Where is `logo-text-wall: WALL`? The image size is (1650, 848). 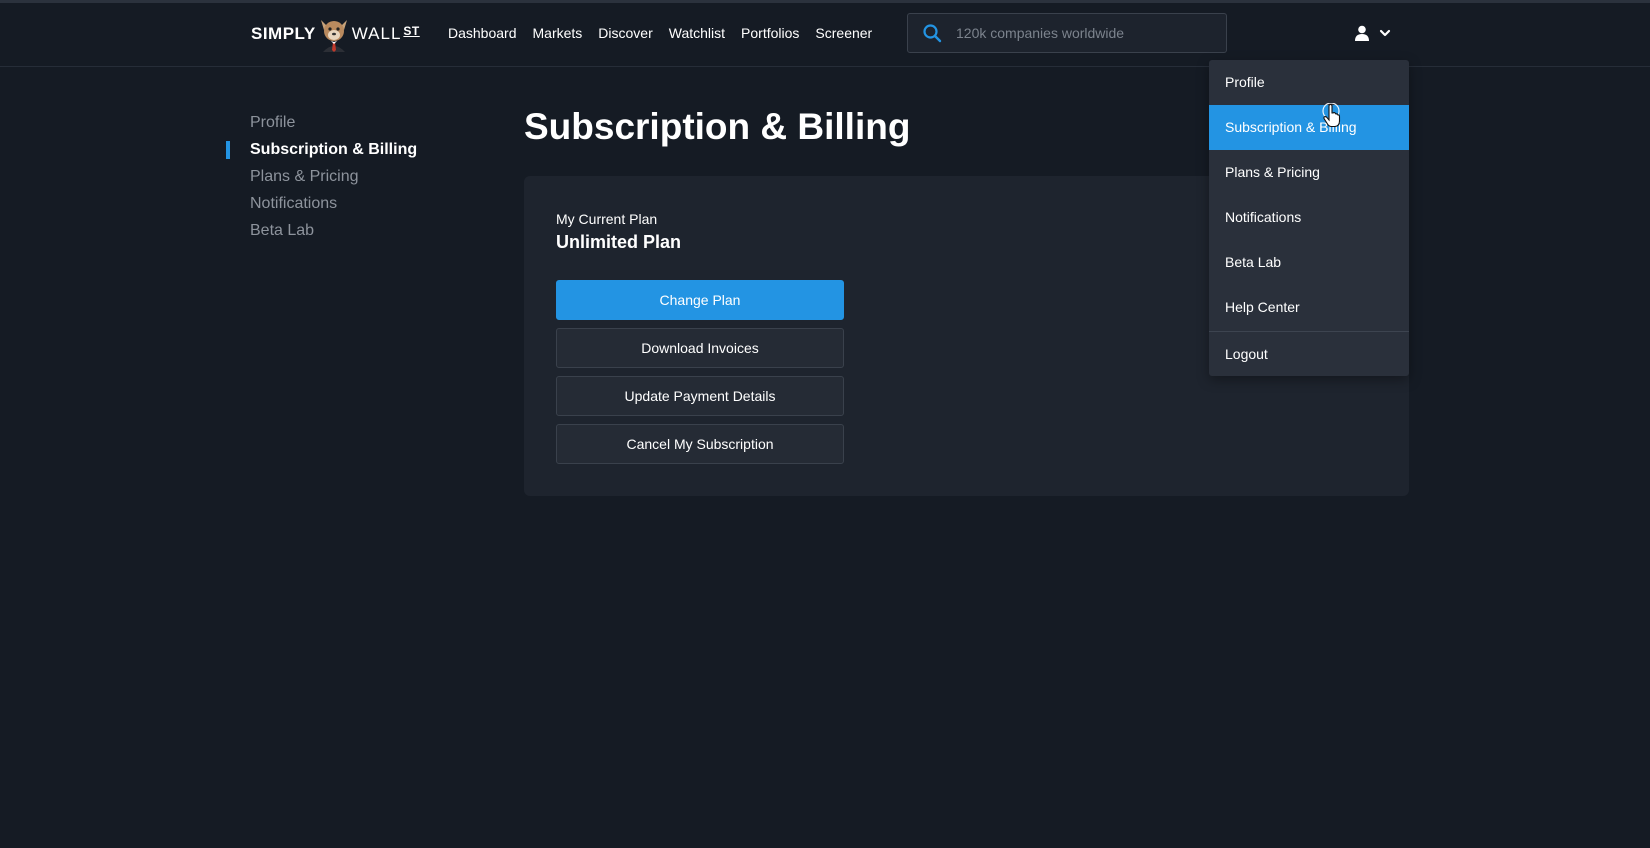
logo-text-wall: WALL is located at coordinates (376, 33).